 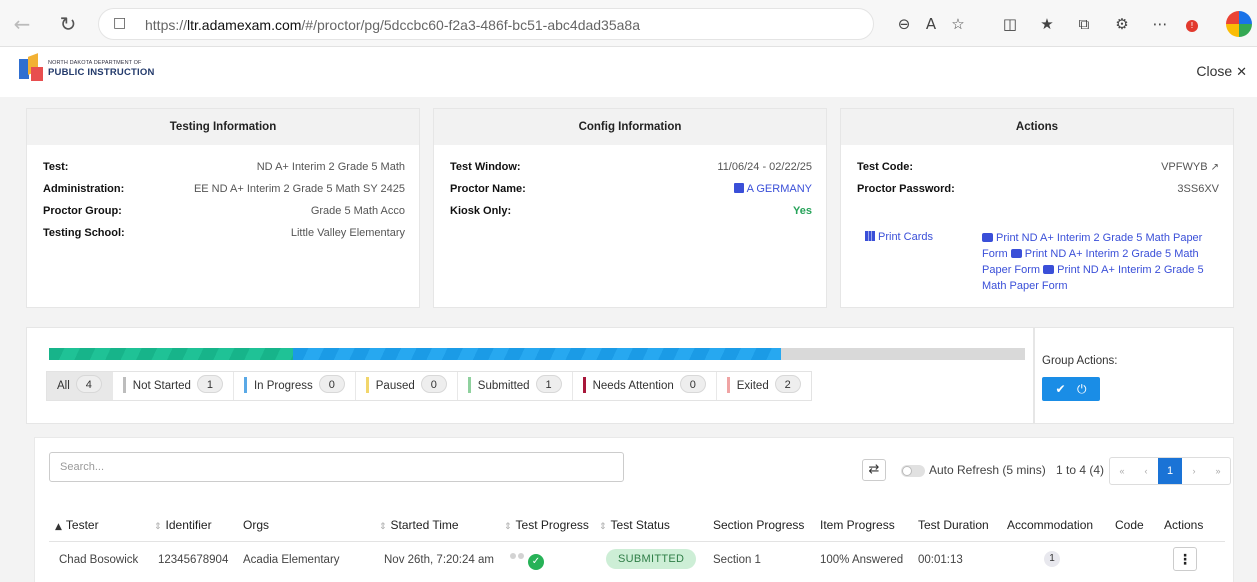 What do you see at coordinates (22, 24) in the screenshot?
I see `back-arrow-icon: ←` at bounding box center [22, 24].